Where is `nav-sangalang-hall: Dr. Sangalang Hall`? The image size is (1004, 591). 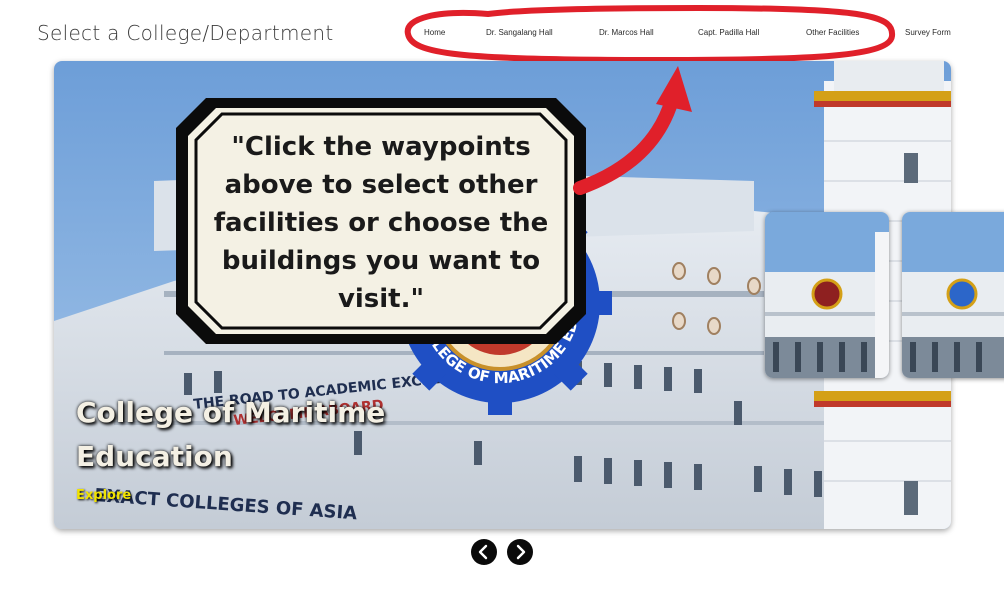
nav-sangalang-hall: Dr. Sangalang Hall is located at coordinates (519, 32).